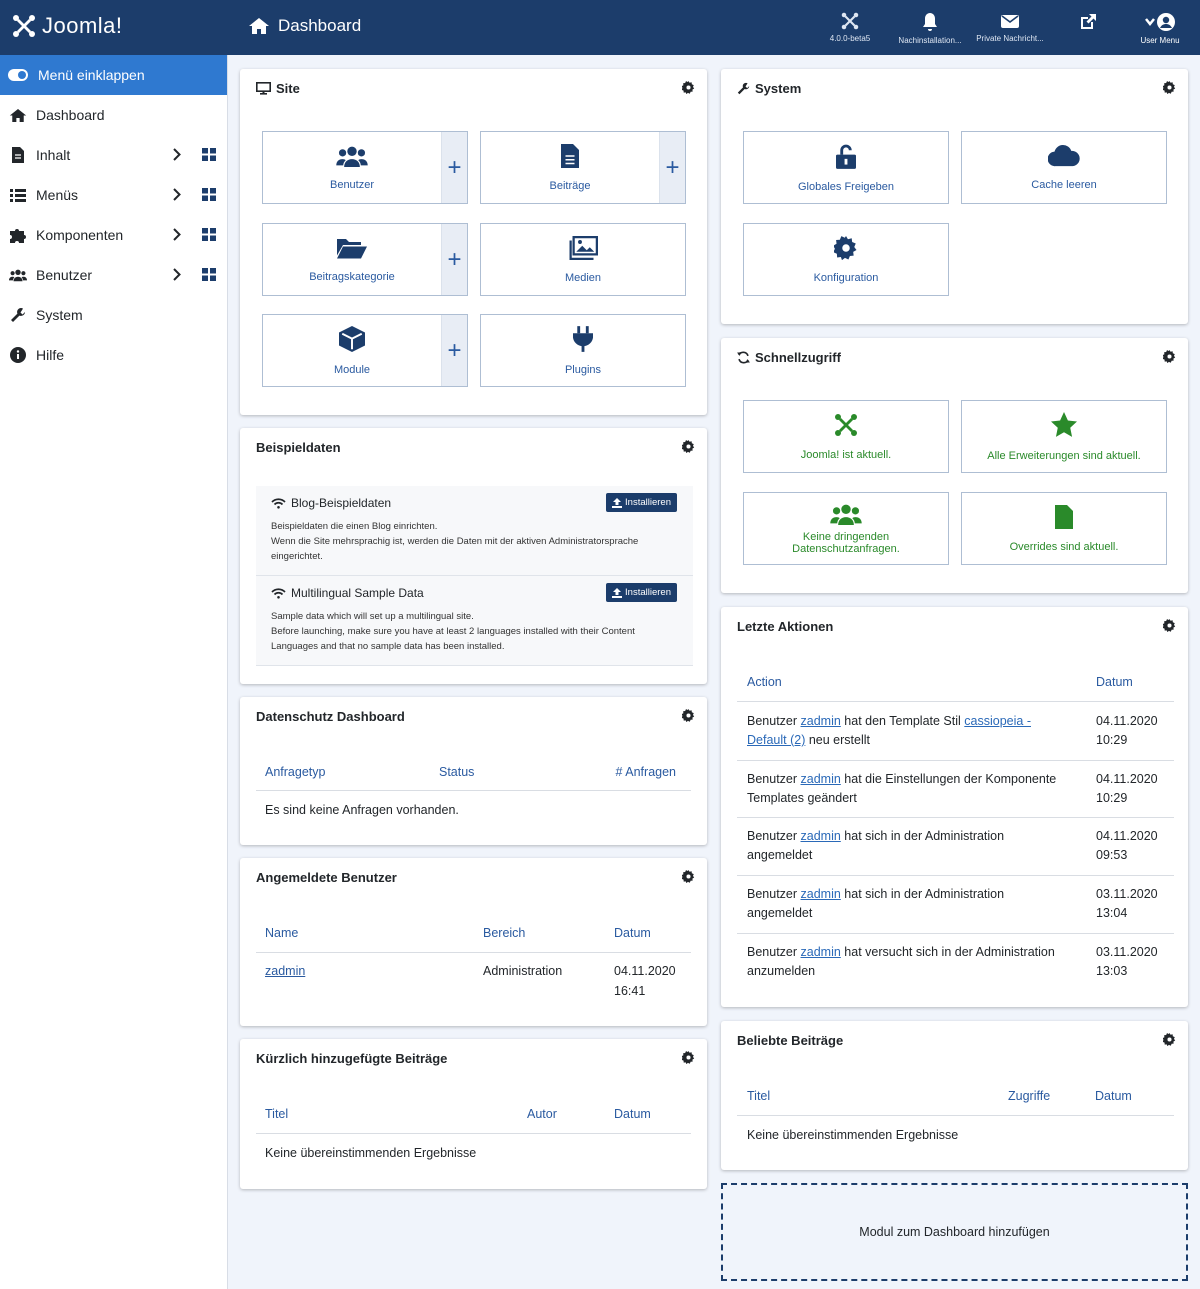 Image resolution: width=1200 pixels, height=1289 pixels. Describe the element at coordinates (583, 247) in the screenshot. I see `images-icon` at that location.